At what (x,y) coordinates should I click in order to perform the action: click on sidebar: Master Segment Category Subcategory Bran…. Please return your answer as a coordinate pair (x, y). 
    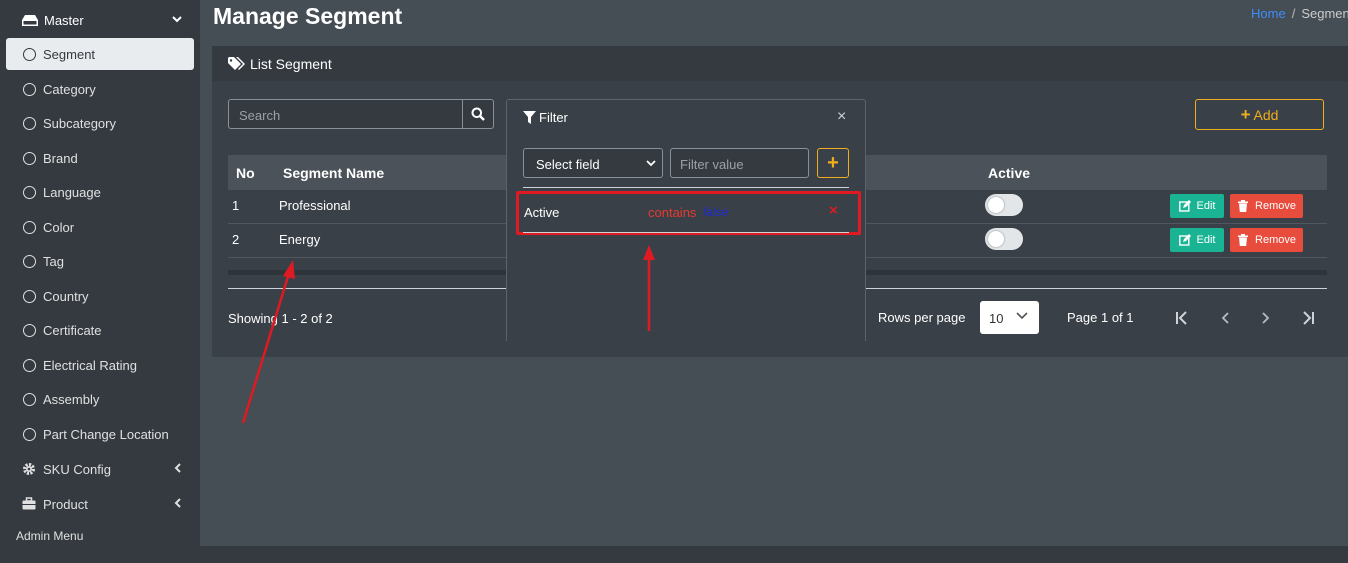
    Looking at the image, I should click on (100, 281).